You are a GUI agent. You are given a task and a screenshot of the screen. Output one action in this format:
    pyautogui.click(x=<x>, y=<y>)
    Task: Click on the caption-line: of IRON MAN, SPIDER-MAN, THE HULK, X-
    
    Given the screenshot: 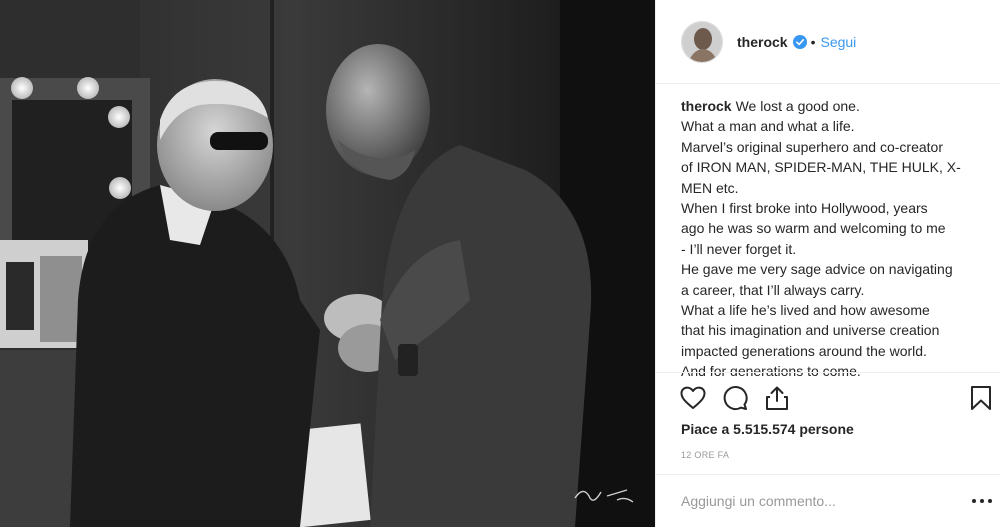 What is the action you would take?
    pyautogui.click(x=821, y=167)
    